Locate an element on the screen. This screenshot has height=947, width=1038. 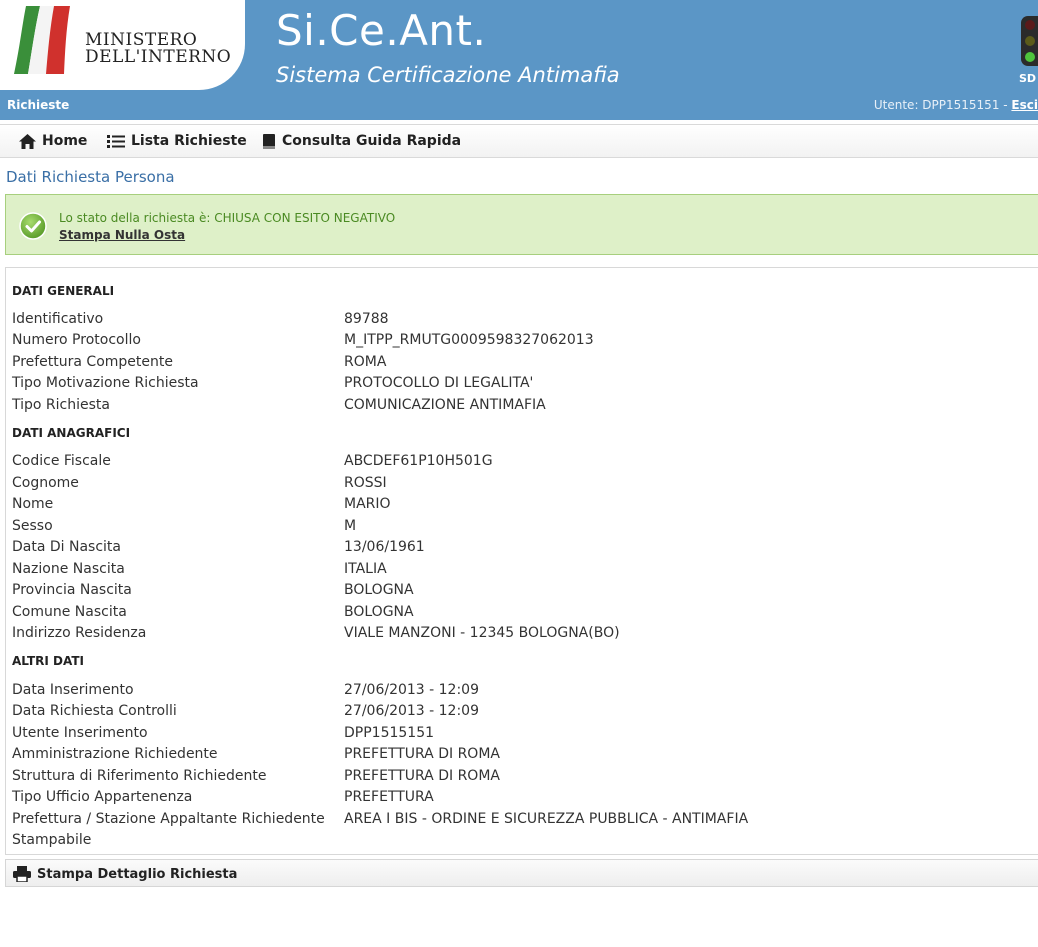
user-label: Utente: DPP1515151 - is located at coordinates (942, 105).